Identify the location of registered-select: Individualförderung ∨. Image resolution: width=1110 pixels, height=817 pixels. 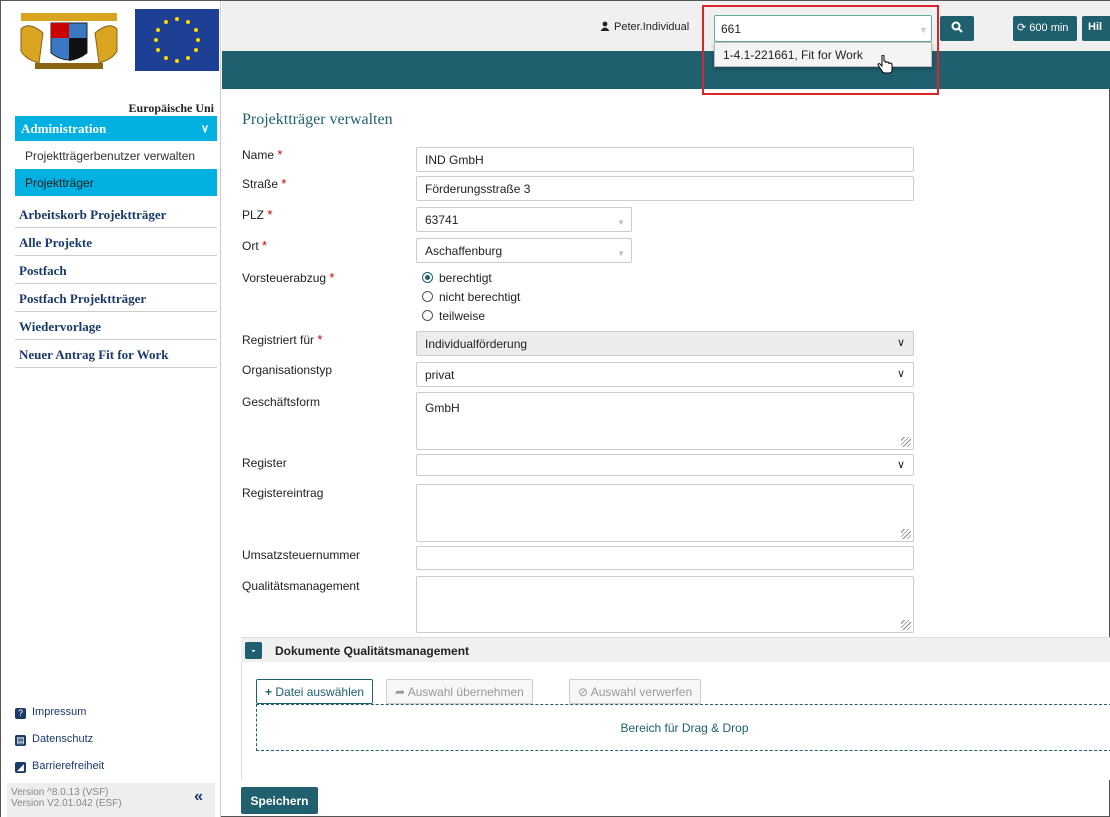
(665, 343).